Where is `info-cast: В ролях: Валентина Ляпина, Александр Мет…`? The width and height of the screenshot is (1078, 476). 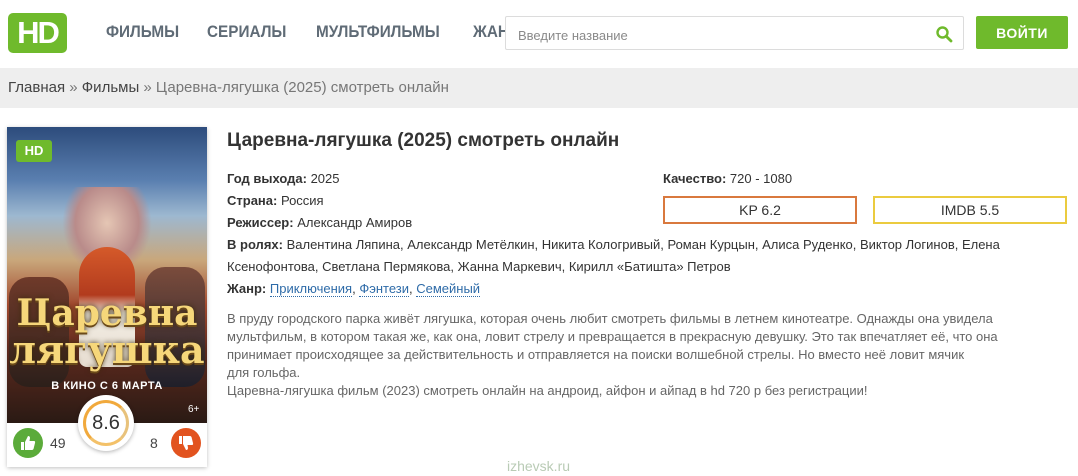 info-cast: В ролях: Валентина Ляпина, Александр Мет… is located at coordinates (613, 244).